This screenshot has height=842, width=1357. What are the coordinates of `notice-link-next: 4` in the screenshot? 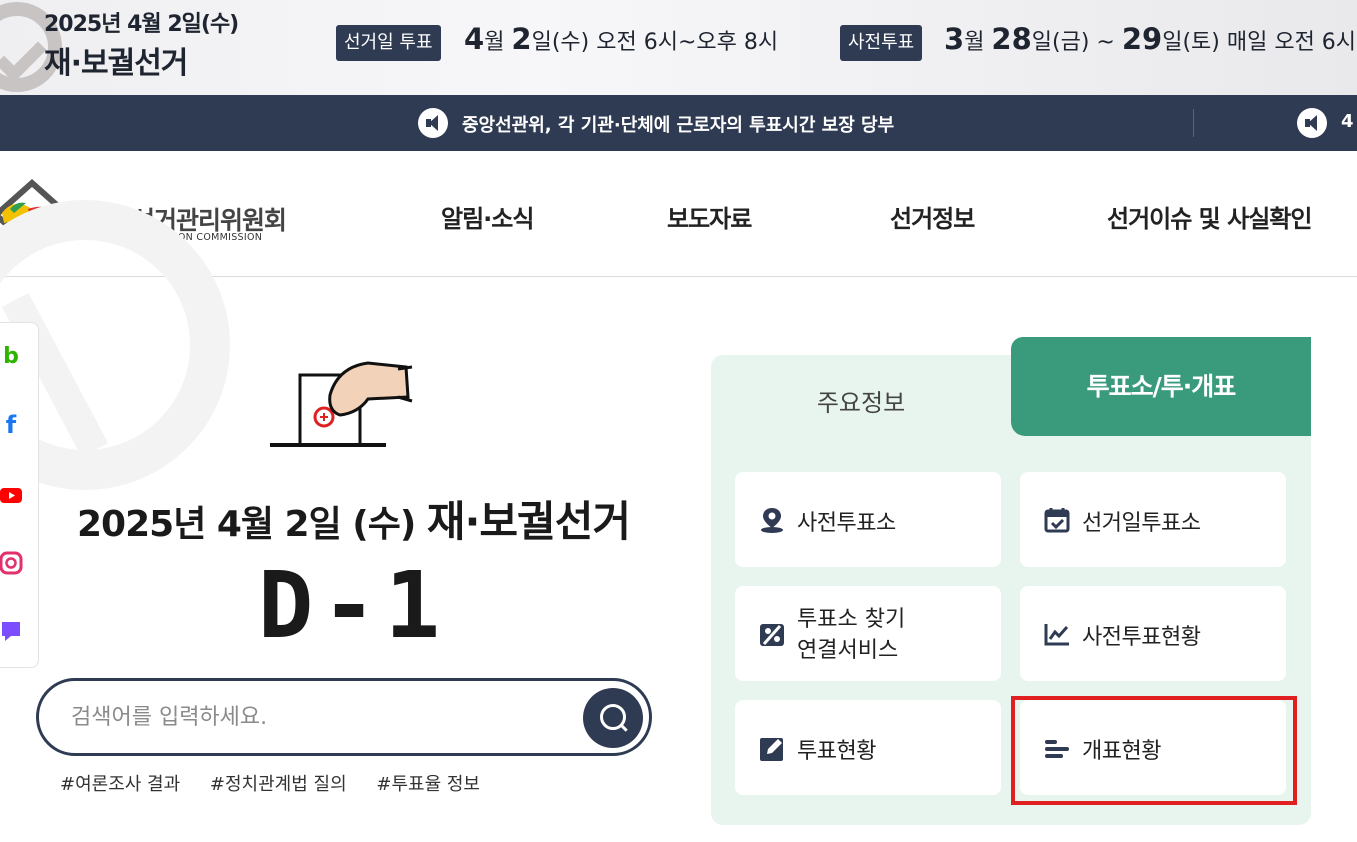 It's located at (1347, 121).